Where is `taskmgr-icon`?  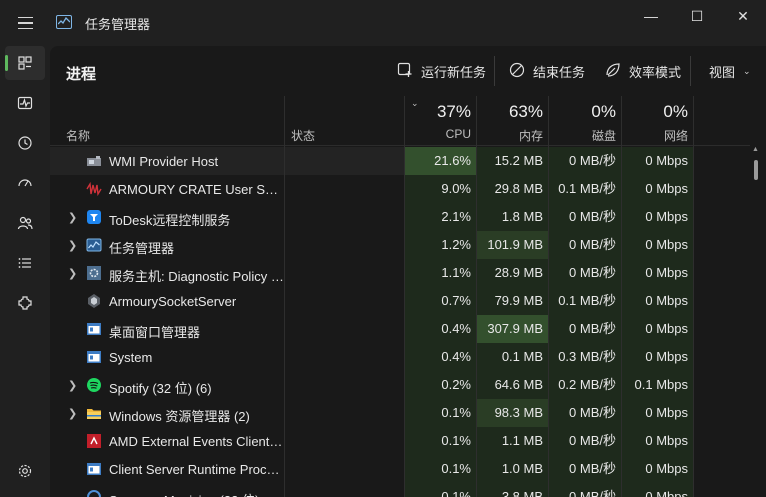
taskmgr-icon is located at coordinates (94, 245).